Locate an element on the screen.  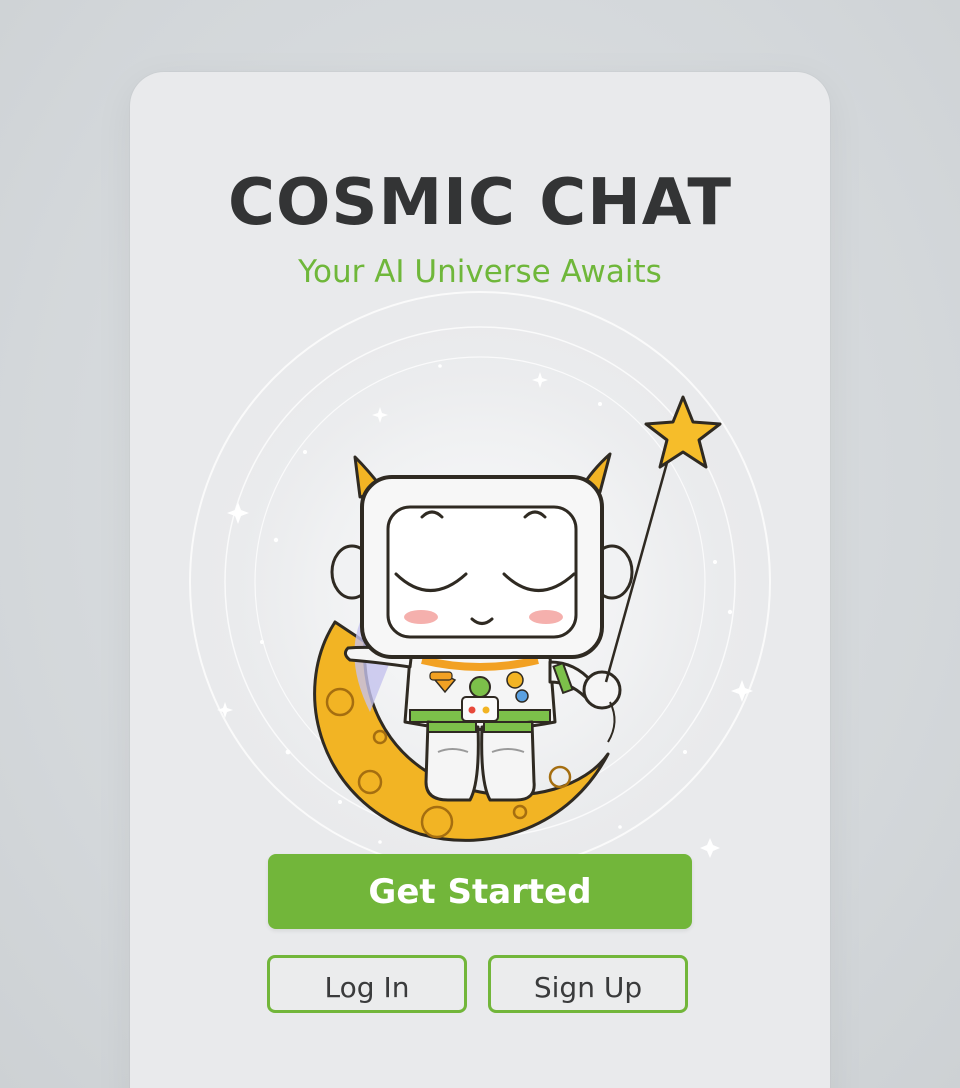
sign-up-button: Sign Up is located at coordinates (588, 984).